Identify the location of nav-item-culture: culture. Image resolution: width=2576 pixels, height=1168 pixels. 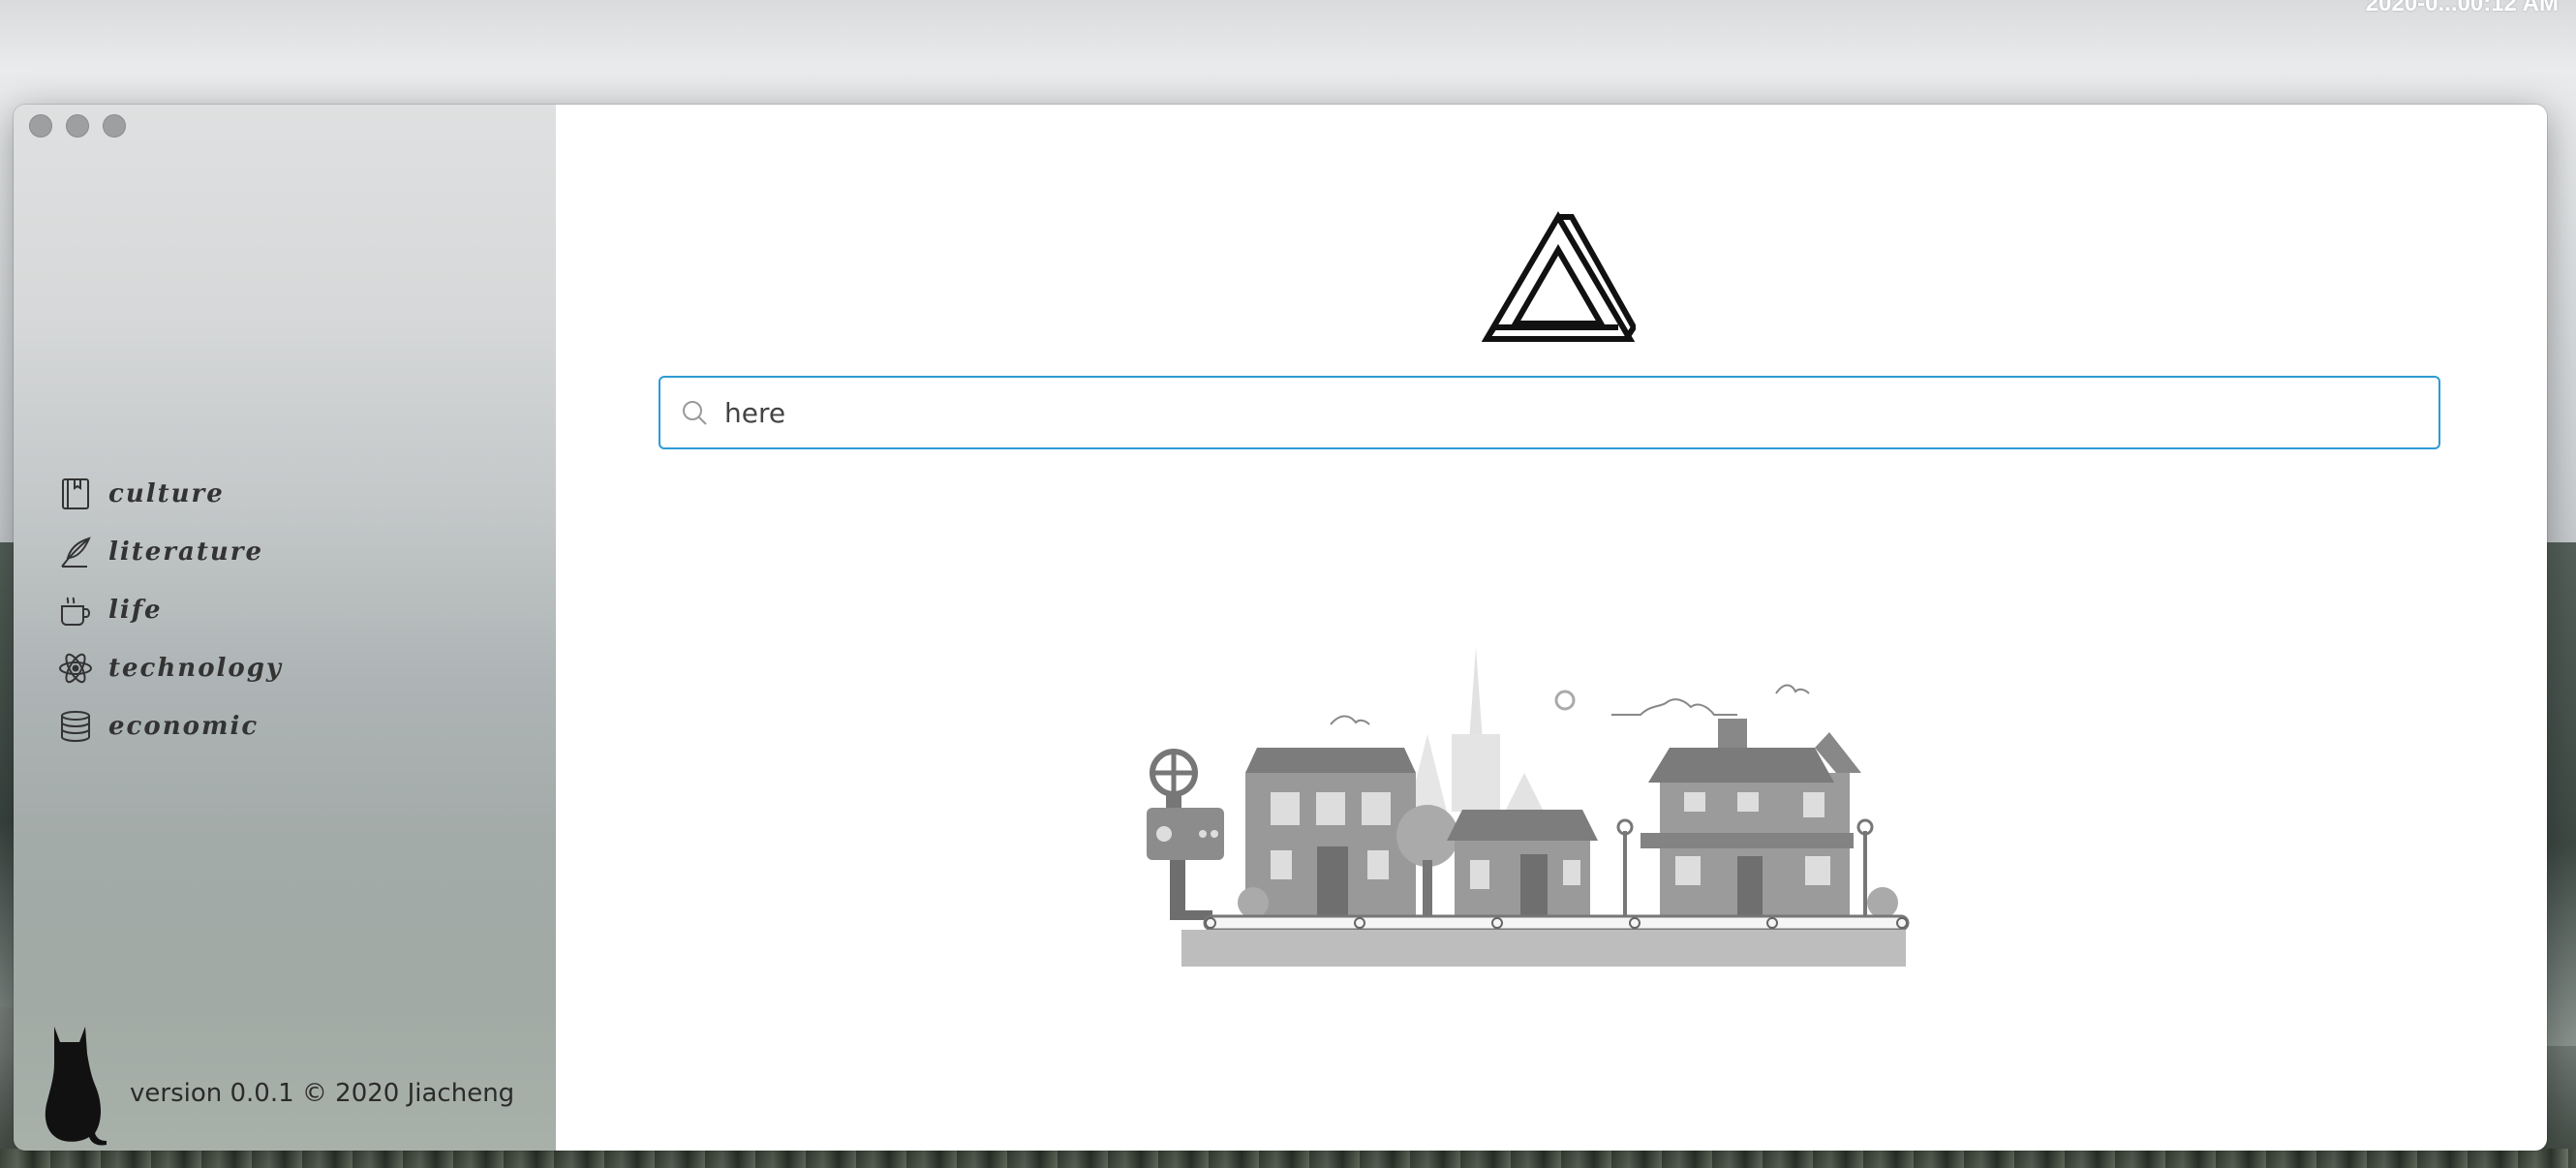
(169, 494).